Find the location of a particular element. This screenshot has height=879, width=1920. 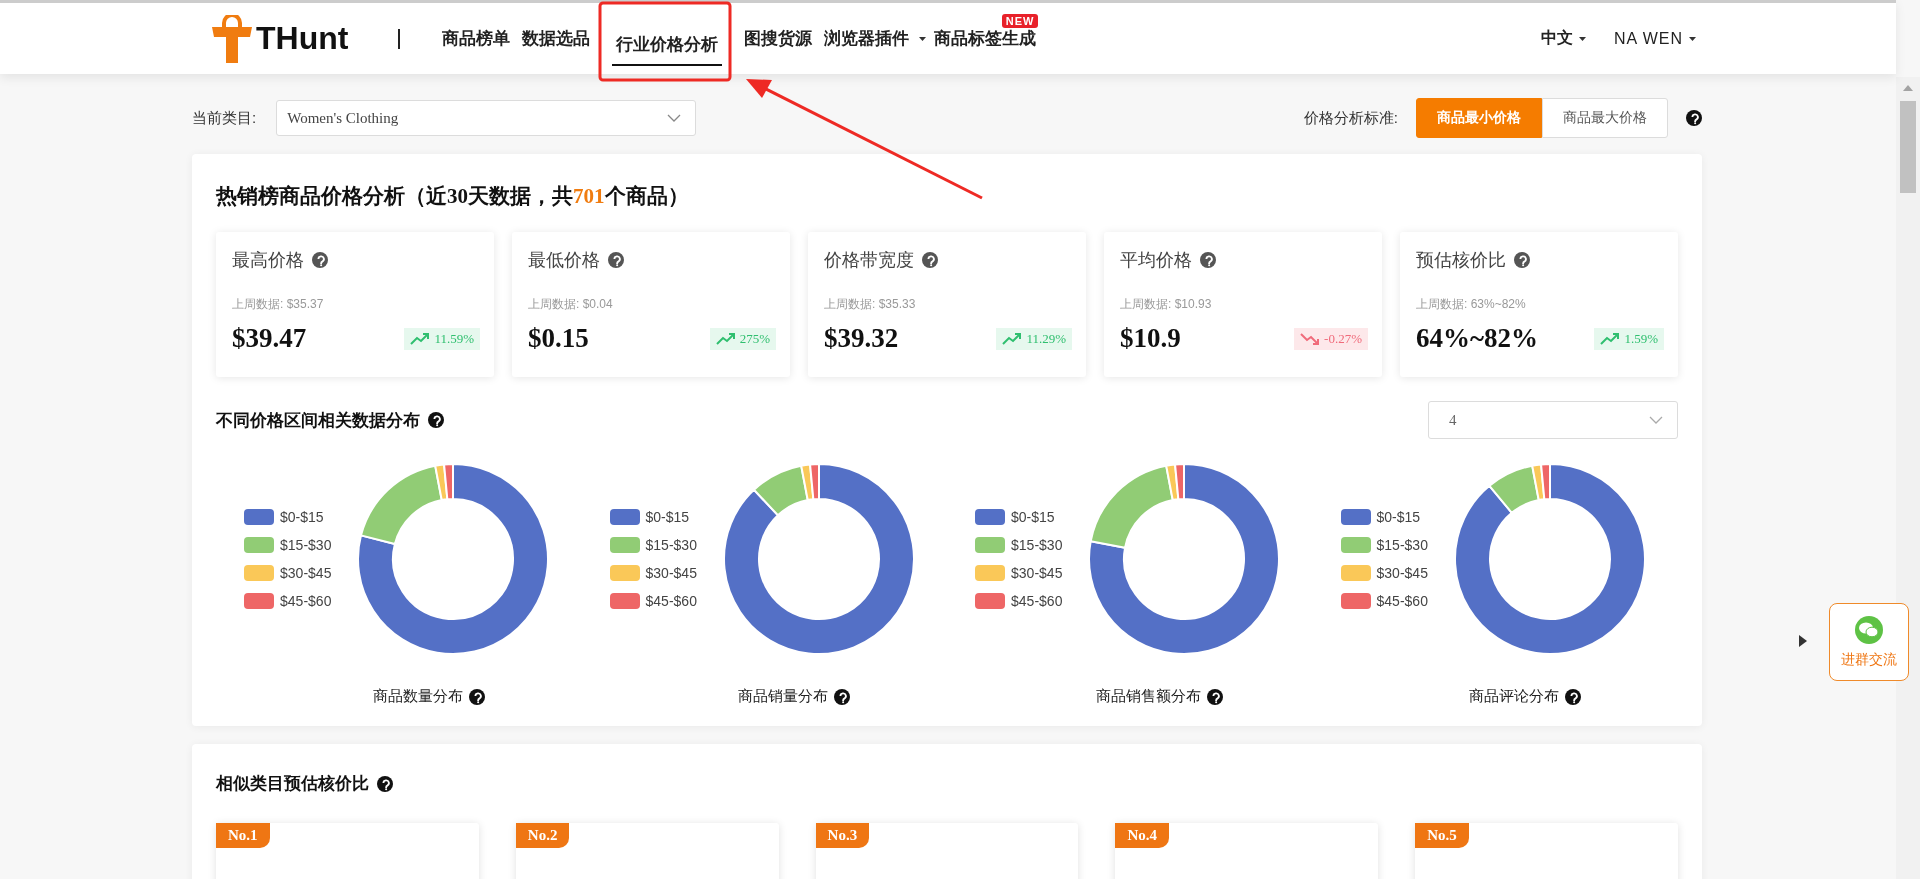

stat-label: 价格带宽度 is located at coordinates (869, 260).